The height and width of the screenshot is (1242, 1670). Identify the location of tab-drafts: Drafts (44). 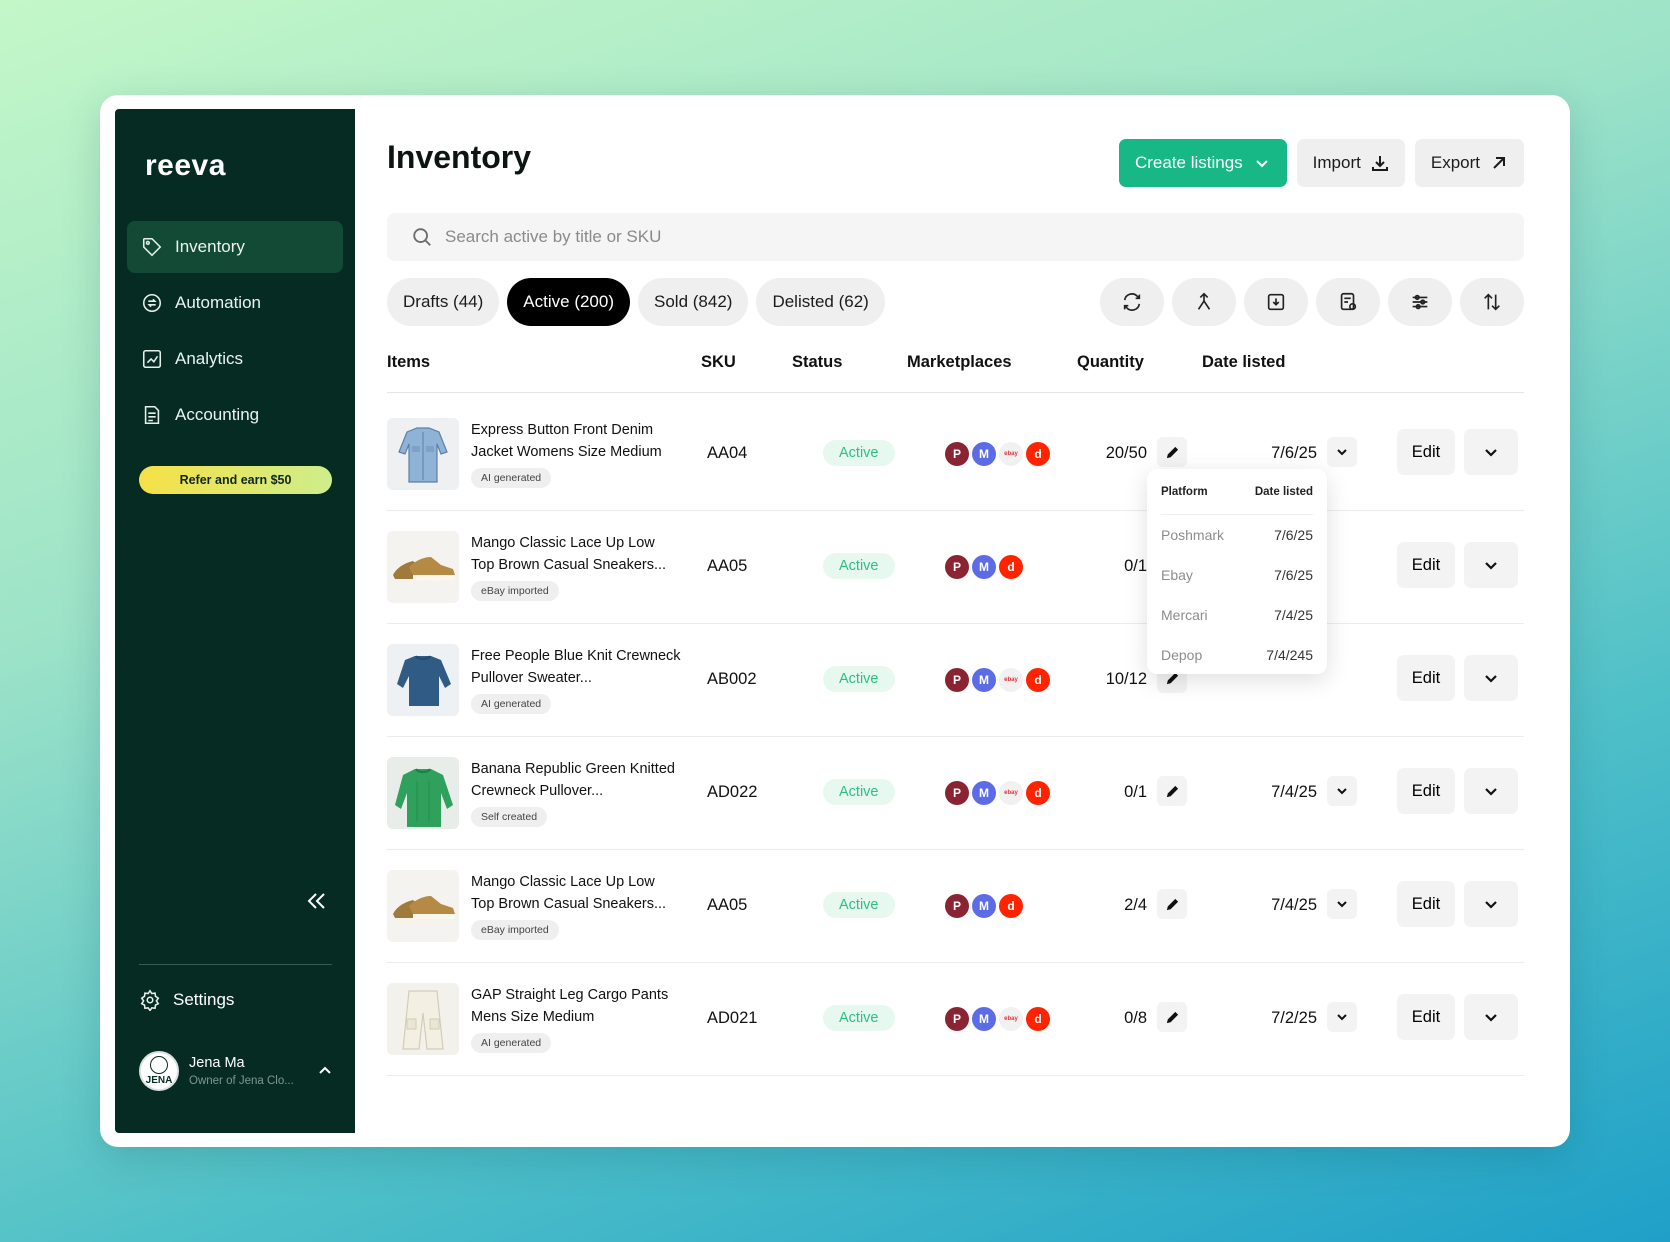
(443, 302).